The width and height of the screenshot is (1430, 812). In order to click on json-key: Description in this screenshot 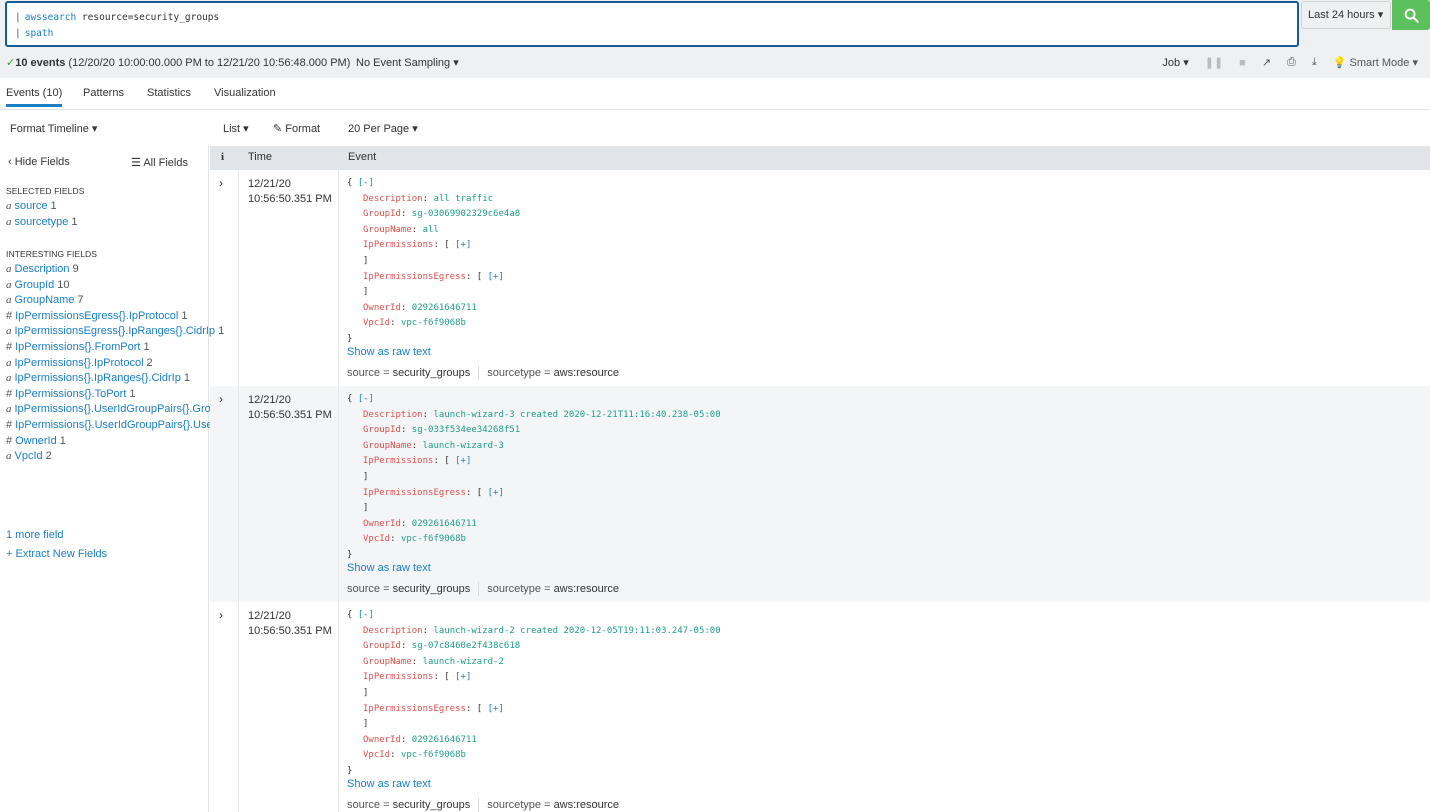, I will do `click(393, 198)`.